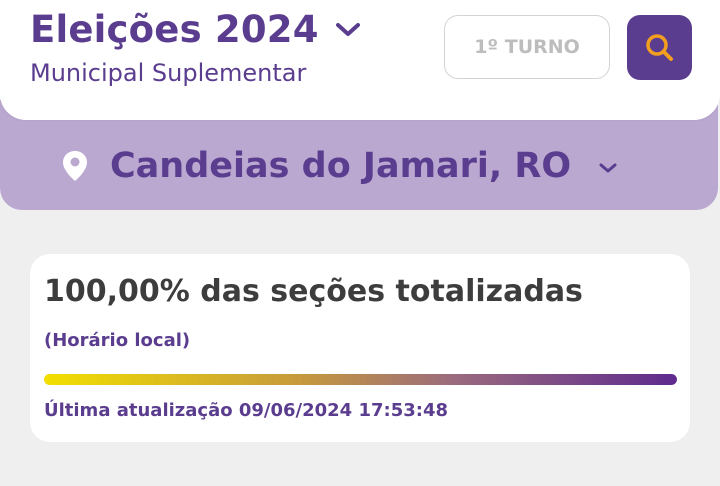 This screenshot has height=486, width=720. I want to click on last-update-text: Última atualização 09/06/2024 17:53:48, so click(246, 410).